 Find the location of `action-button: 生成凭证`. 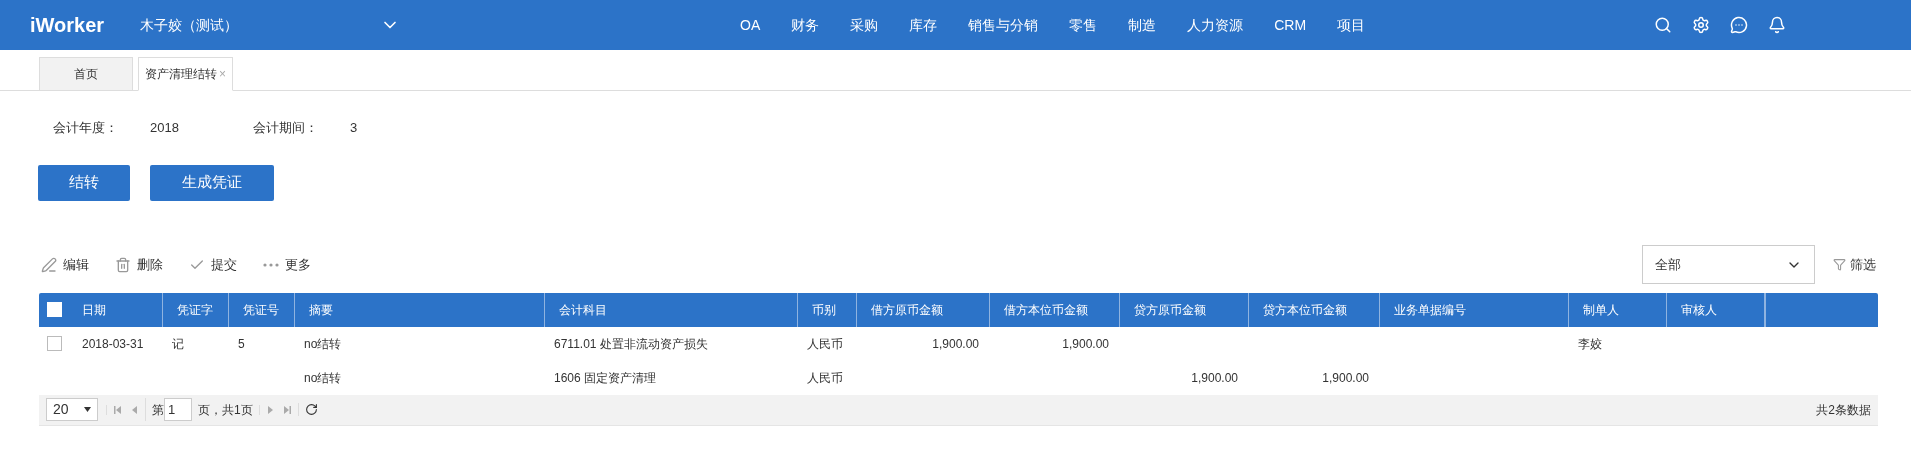

action-button: 生成凭证 is located at coordinates (212, 182).